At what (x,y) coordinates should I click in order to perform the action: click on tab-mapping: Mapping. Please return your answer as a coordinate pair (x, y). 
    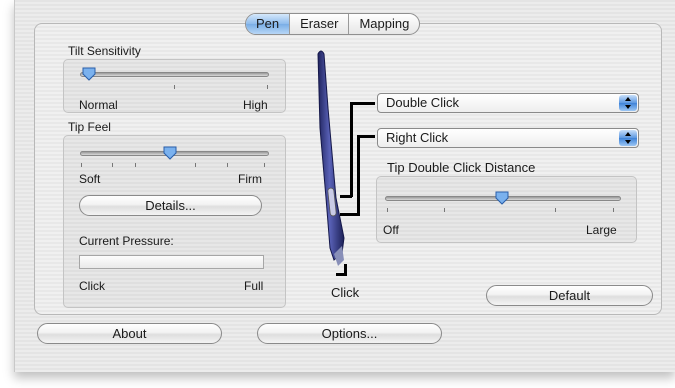
    Looking at the image, I should click on (383, 24).